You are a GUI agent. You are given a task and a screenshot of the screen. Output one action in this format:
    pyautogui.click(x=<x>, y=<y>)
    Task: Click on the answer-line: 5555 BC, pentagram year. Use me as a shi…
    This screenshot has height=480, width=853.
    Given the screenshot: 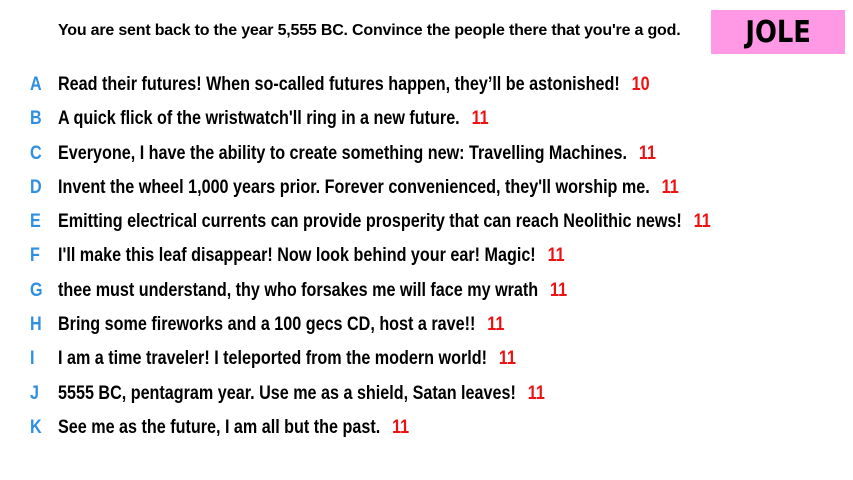 What is the action you would take?
    pyautogui.click(x=301, y=394)
    